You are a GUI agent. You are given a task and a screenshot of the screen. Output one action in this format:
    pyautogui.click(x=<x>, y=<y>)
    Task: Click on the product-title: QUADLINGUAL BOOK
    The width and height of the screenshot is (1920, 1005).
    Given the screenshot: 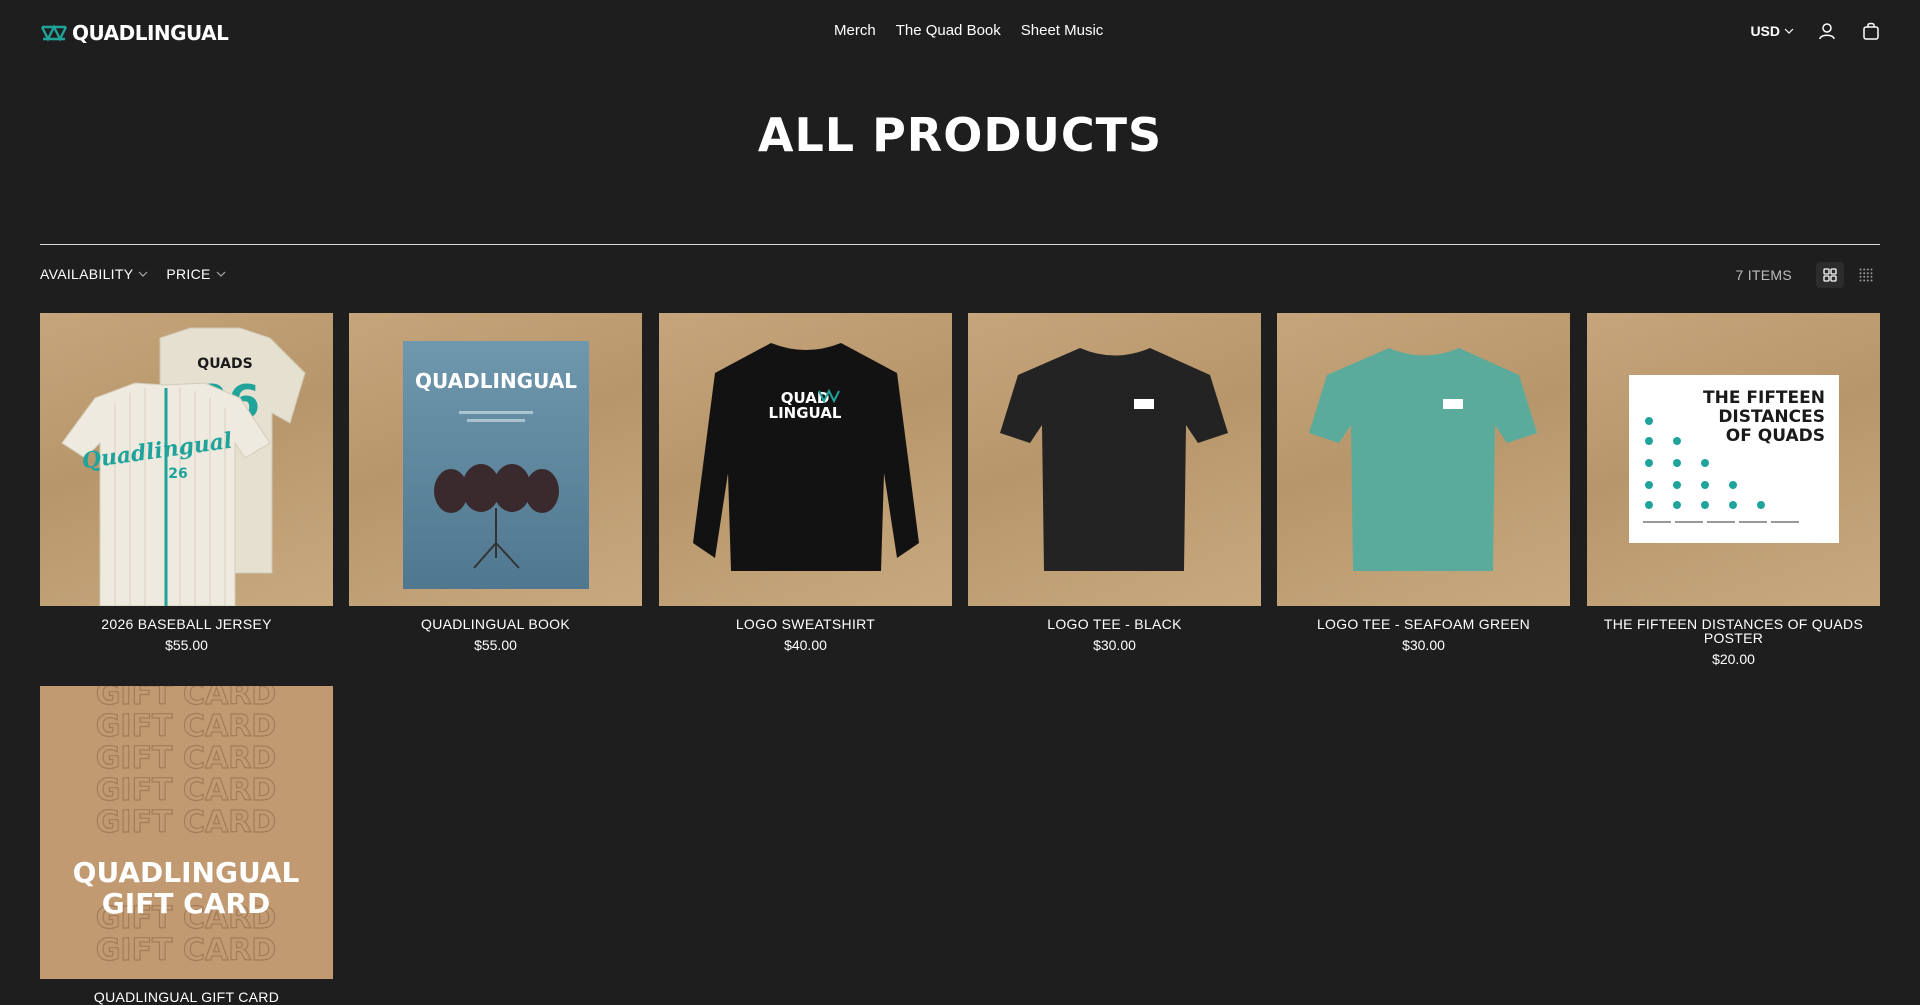 What is the action you would take?
    pyautogui.click(x=495, y=624)
    